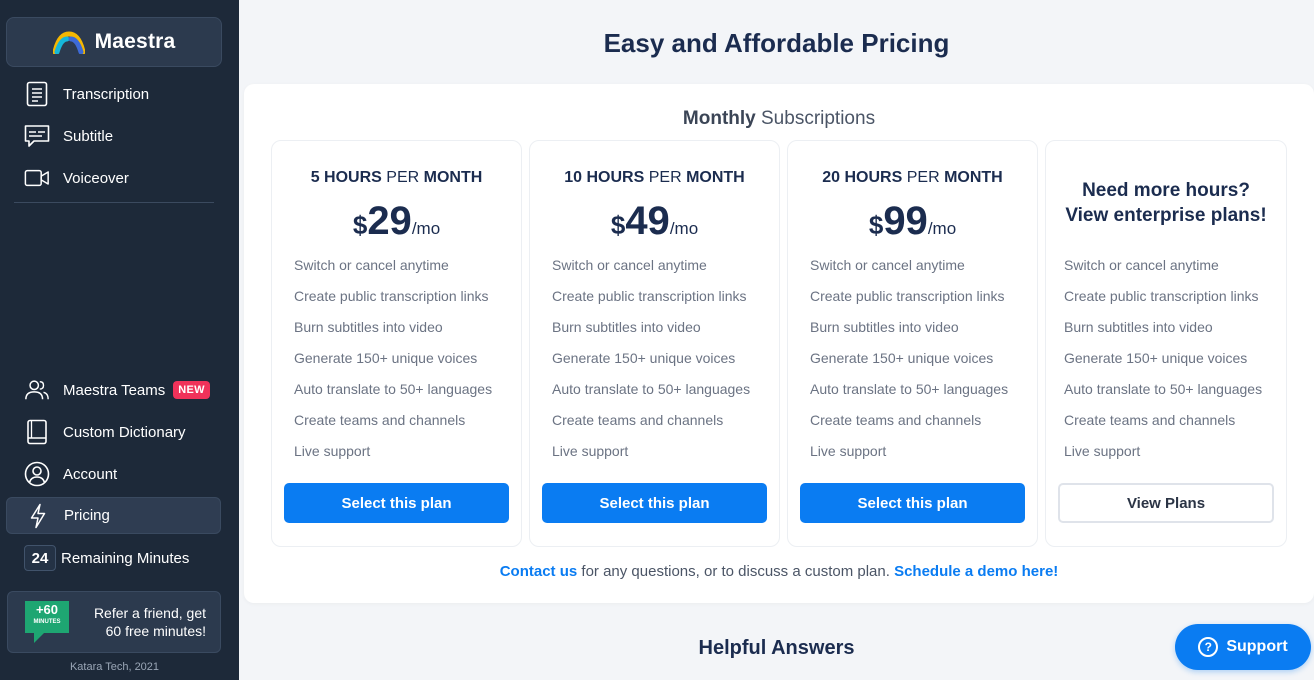  I want to click on minutes-badge-label: MINUTES, so click(47, 622).